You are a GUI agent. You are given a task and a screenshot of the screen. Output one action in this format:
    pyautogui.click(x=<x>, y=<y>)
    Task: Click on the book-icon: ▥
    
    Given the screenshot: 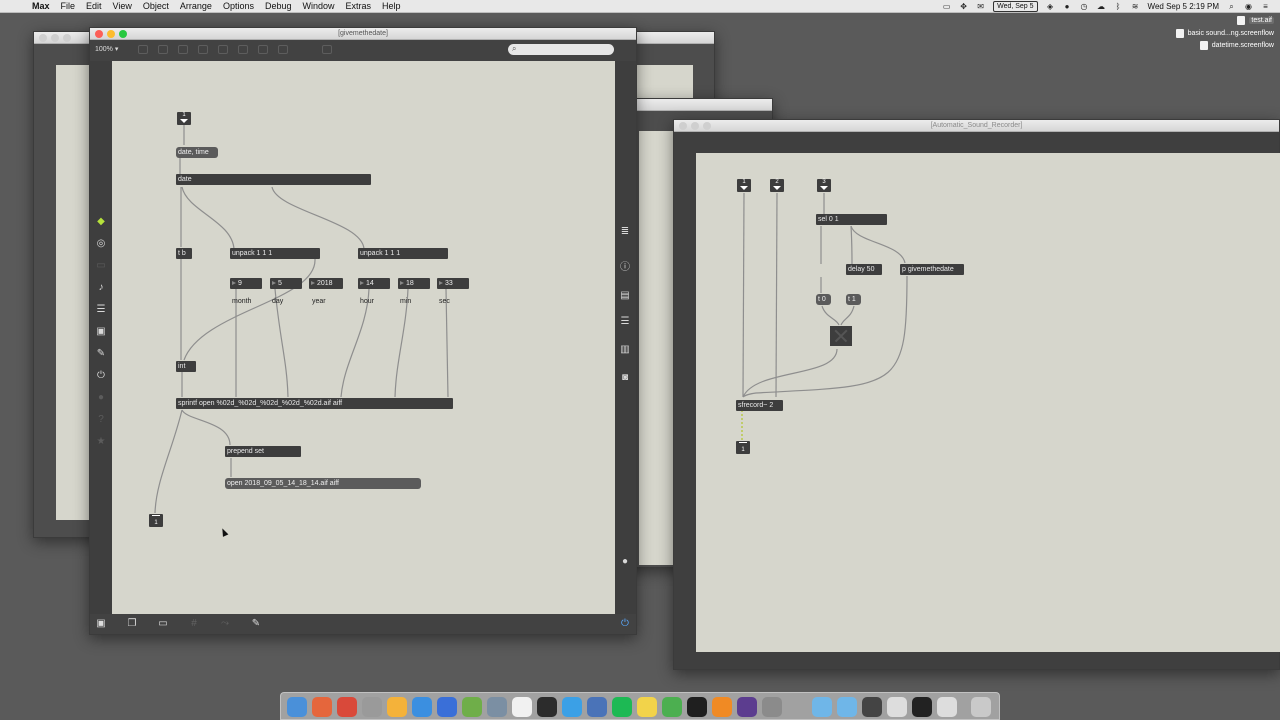 What is the action you would take?
    pyautogui.click(x=625, y=350)
    